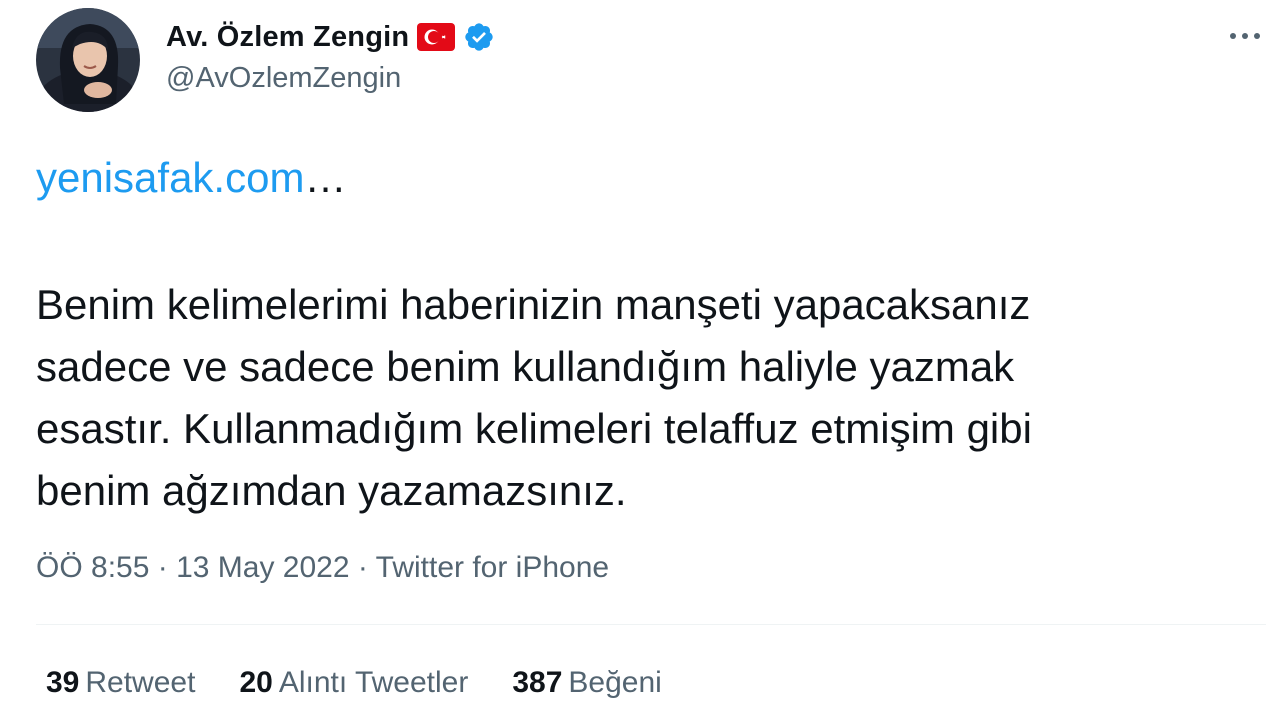 This screenshot has width=1280, height=726. I want to click on tweet-text-line: benim ağzımdan yazamazsınız., so click(331, 490).